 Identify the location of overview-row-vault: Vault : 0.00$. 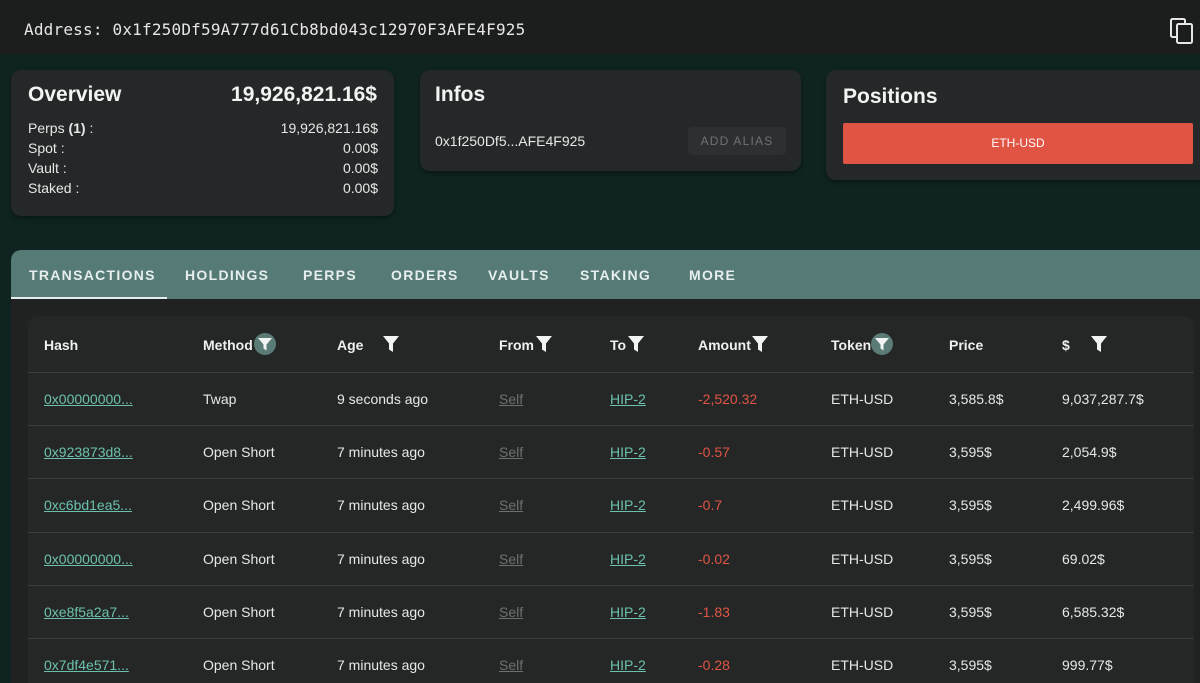
(203, 170).